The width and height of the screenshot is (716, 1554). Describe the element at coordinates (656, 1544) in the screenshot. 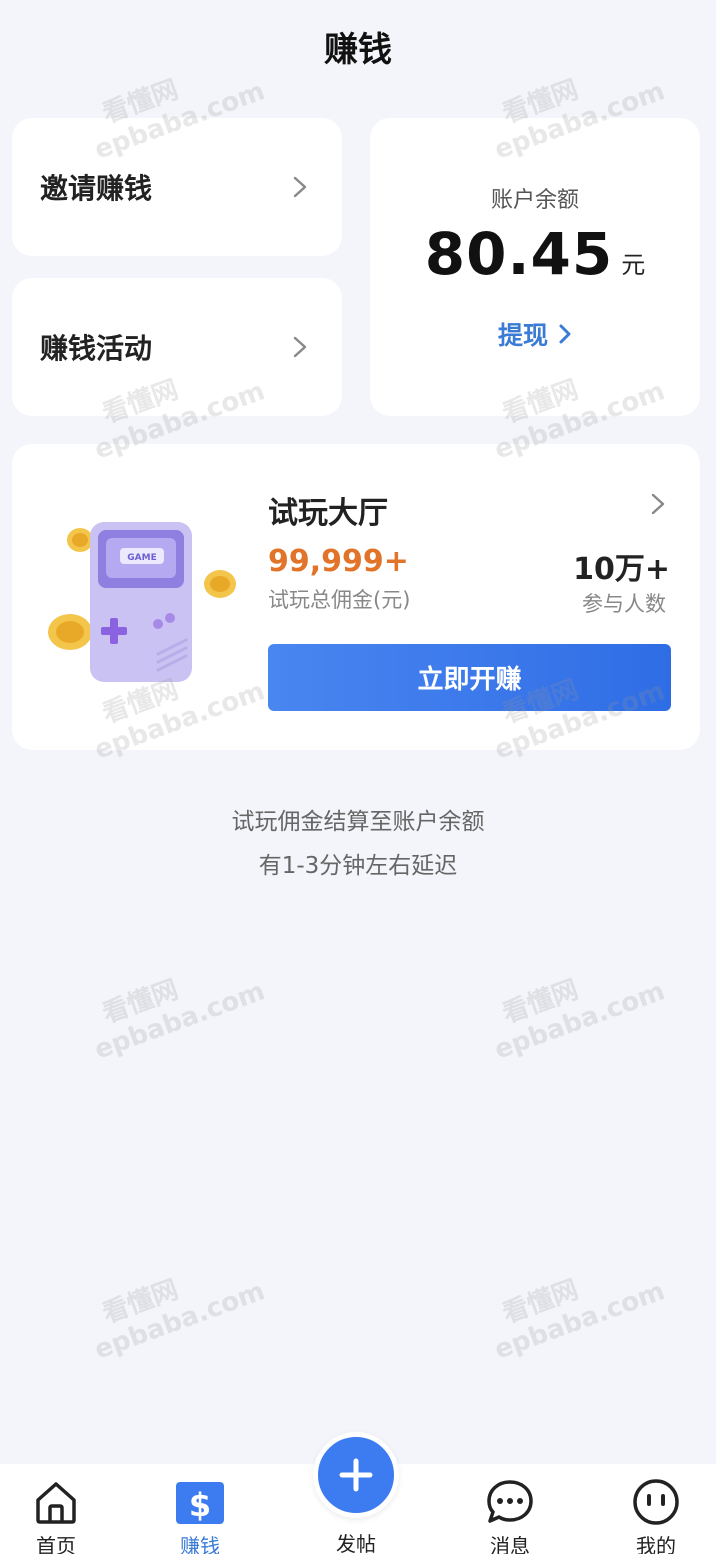

I see `tab-me-label: 我的` at that location.